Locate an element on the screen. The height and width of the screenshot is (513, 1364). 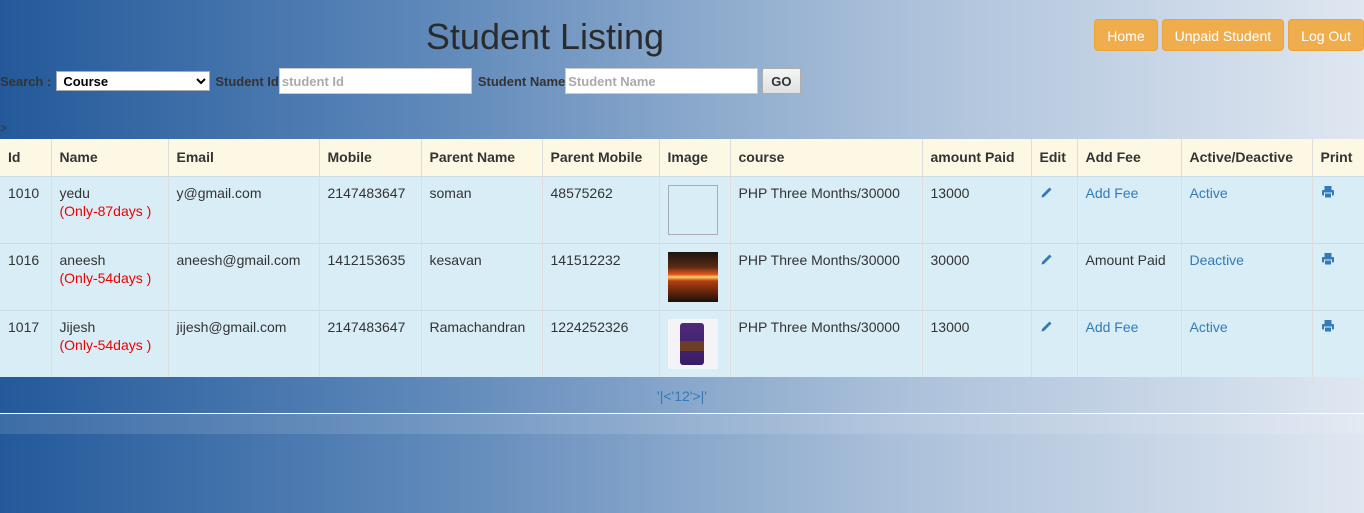
cell-name: Jijesh (Only-54days ) is located at coordinates (110, 343).